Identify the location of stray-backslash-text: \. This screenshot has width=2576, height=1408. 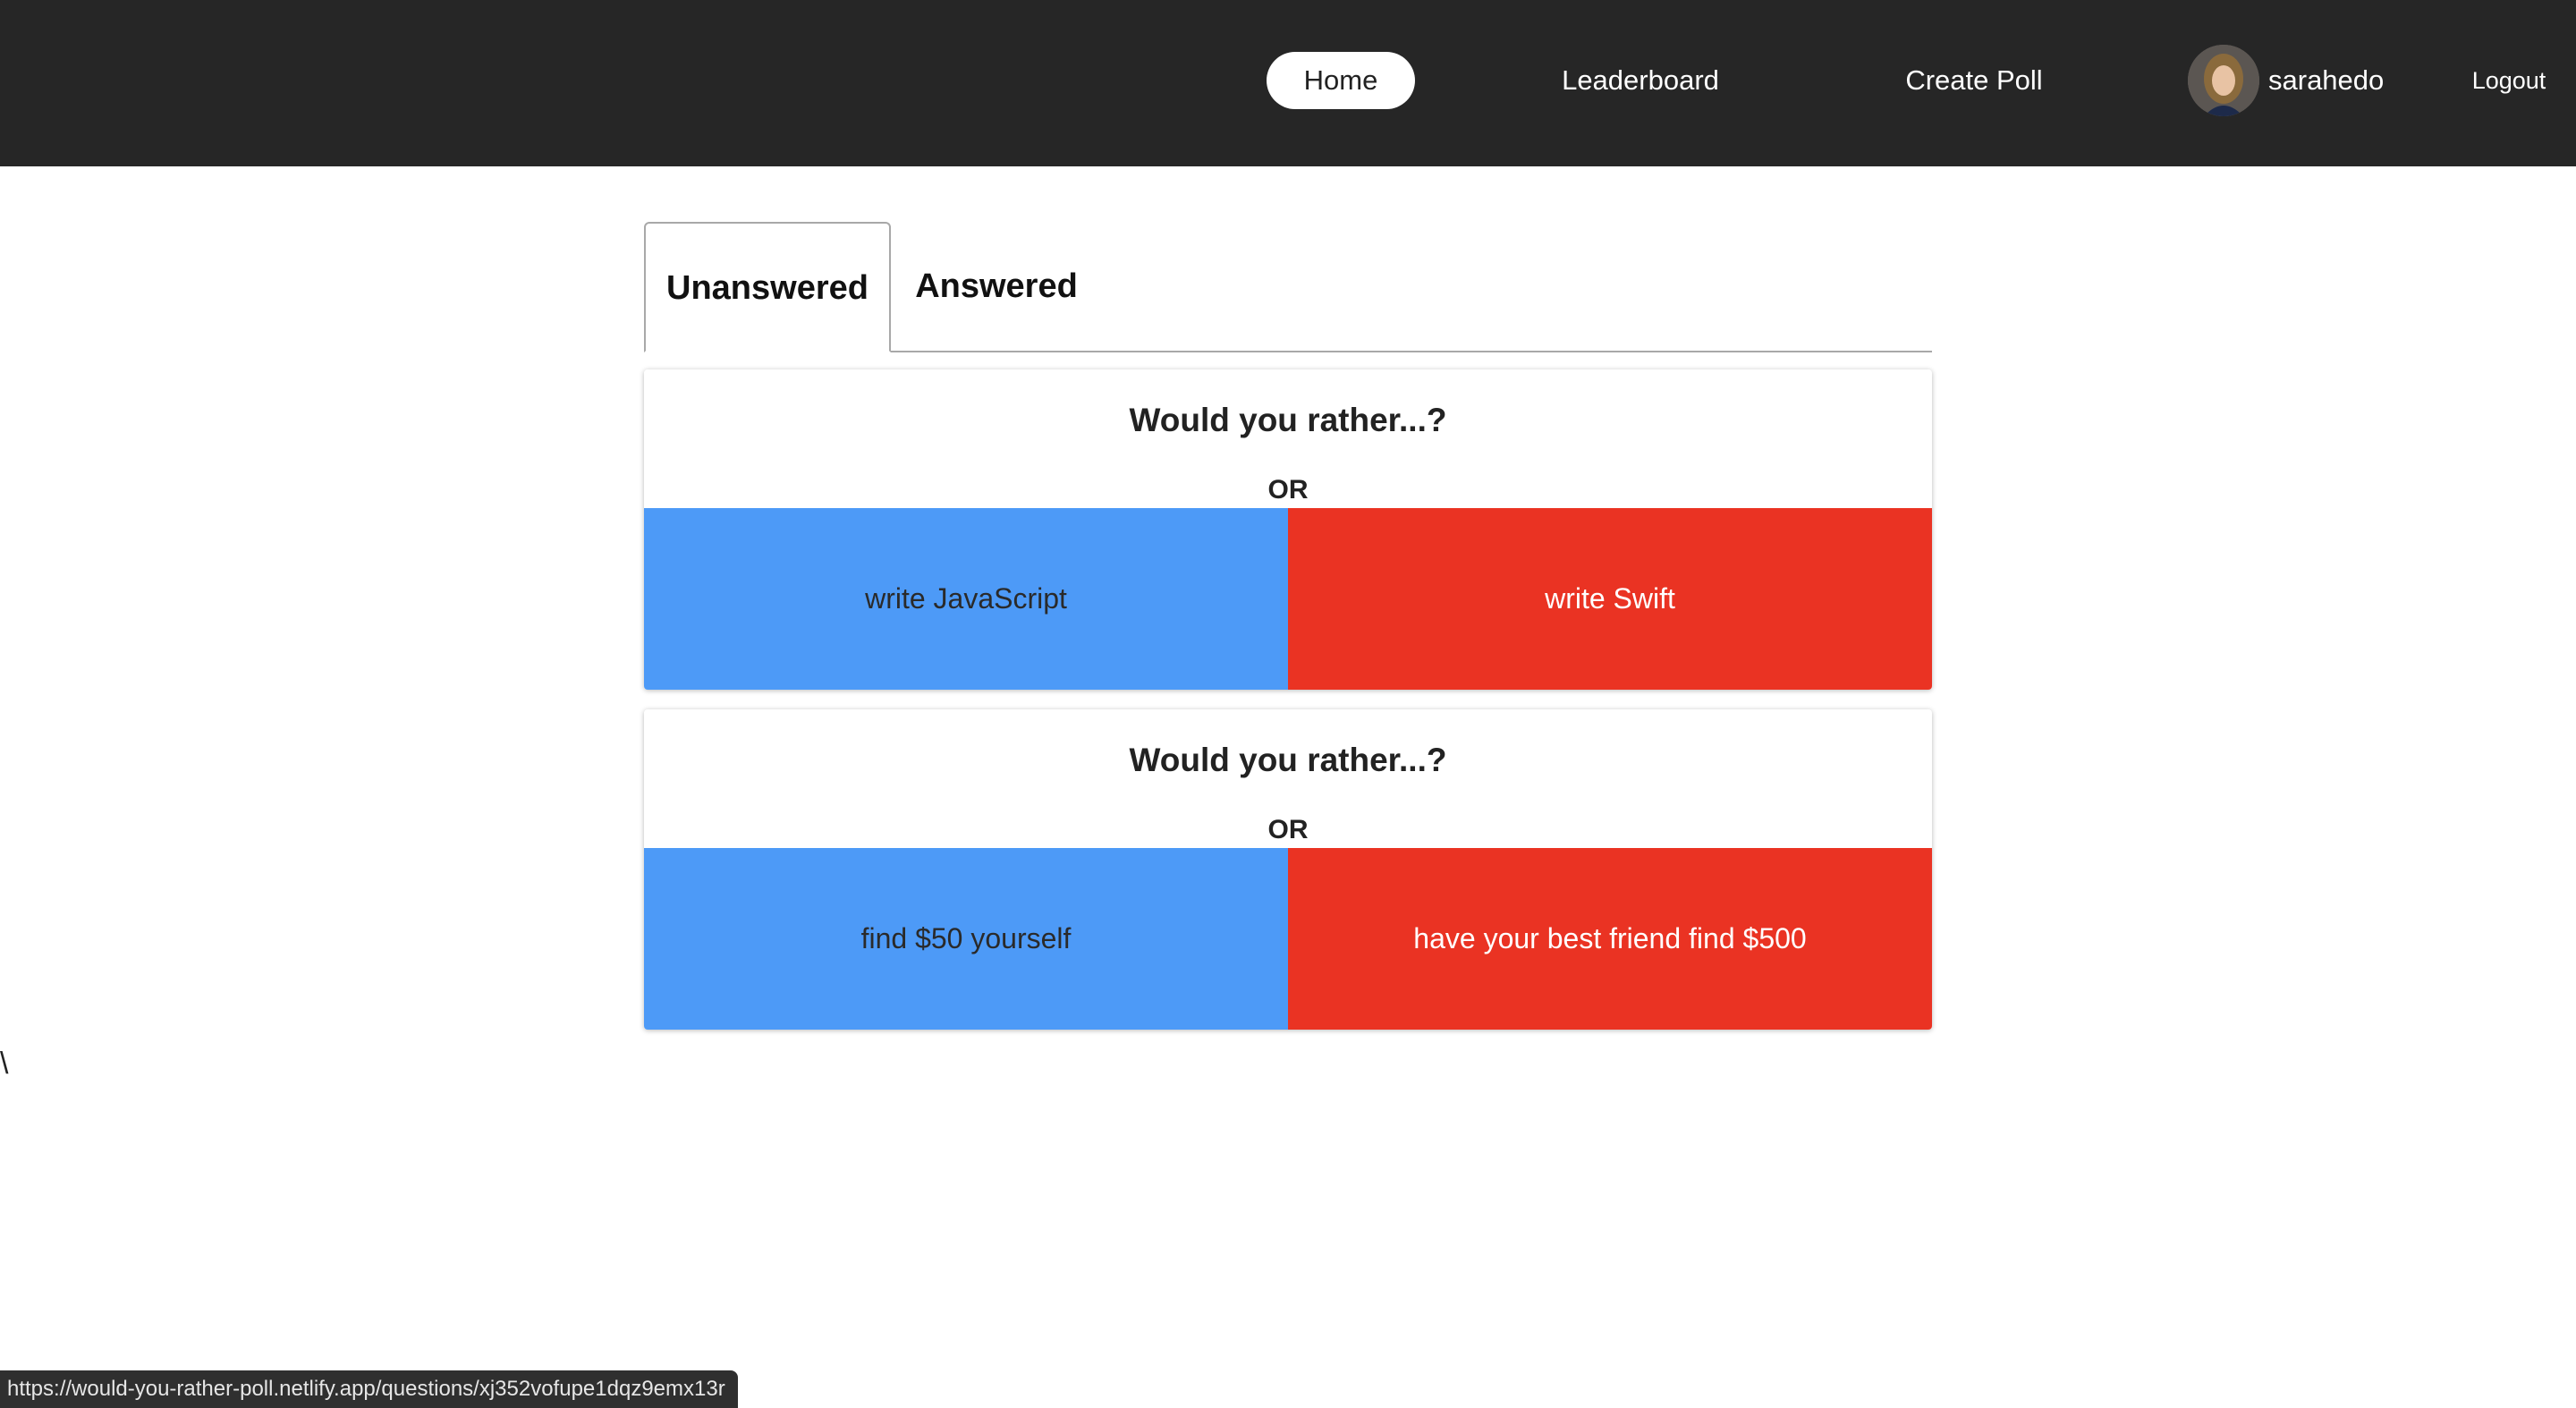
(4, 1064).